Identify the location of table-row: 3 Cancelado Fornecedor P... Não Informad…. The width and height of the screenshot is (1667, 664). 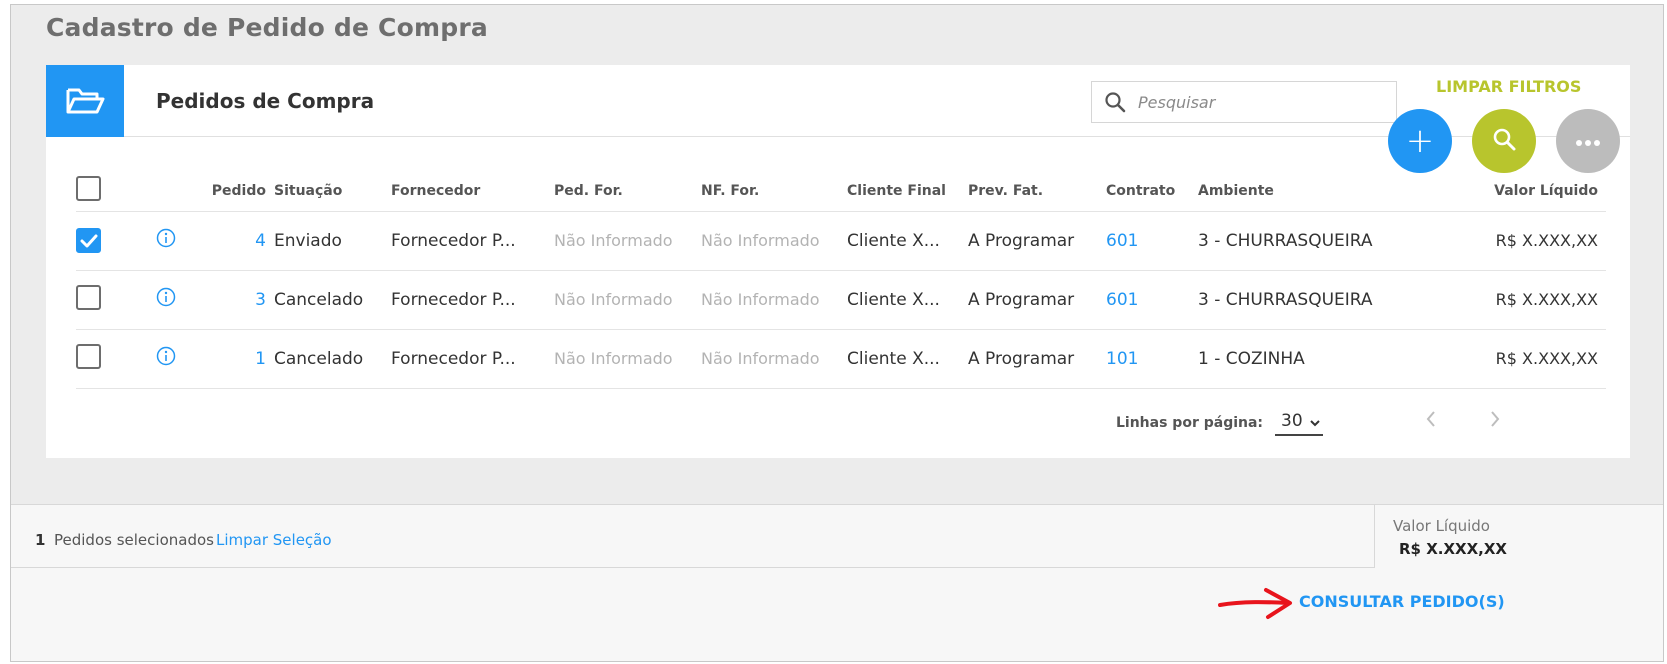
(841, 300).